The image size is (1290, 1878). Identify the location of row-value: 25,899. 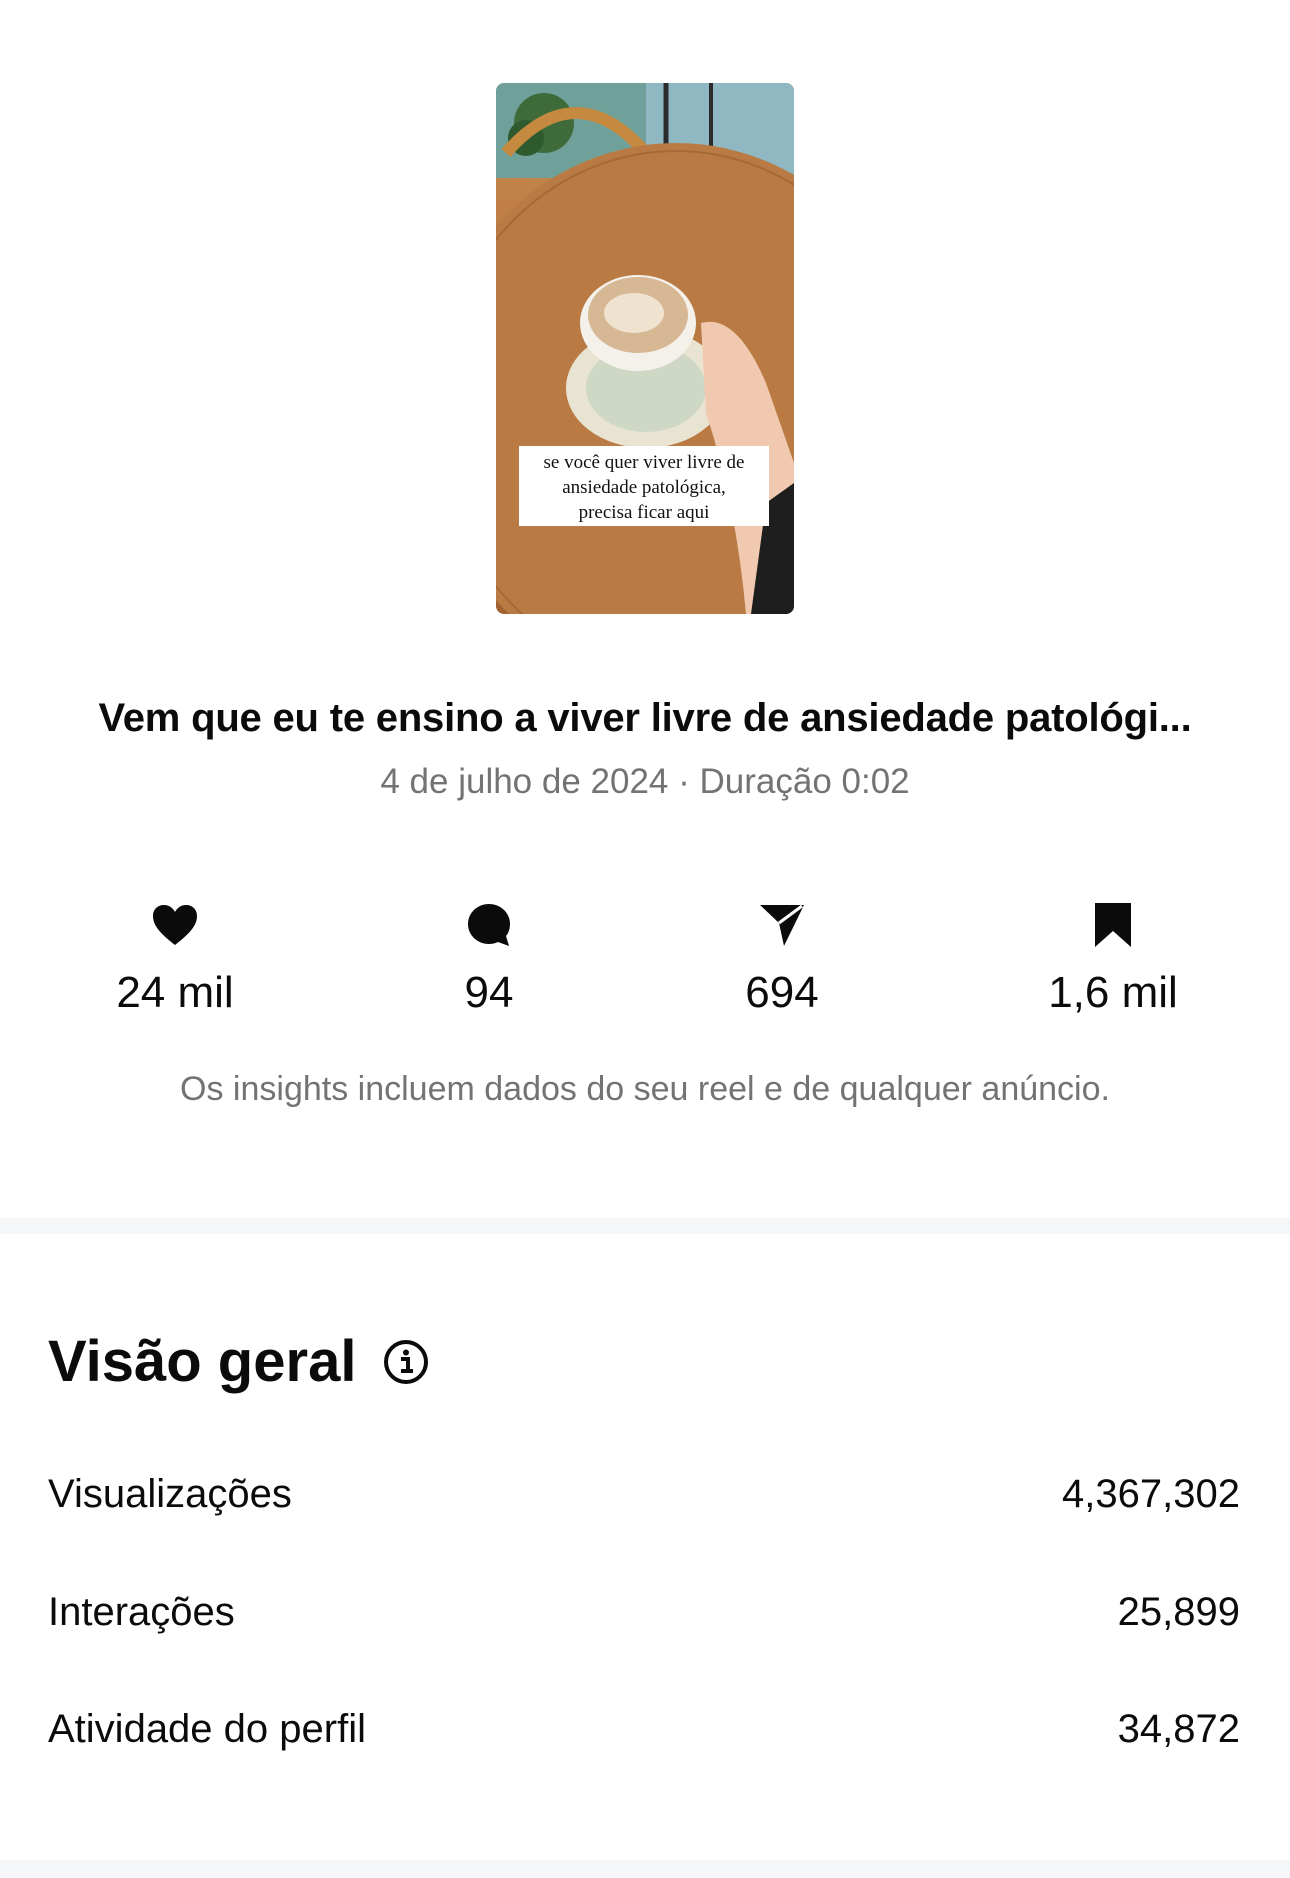
(1178, 1612).